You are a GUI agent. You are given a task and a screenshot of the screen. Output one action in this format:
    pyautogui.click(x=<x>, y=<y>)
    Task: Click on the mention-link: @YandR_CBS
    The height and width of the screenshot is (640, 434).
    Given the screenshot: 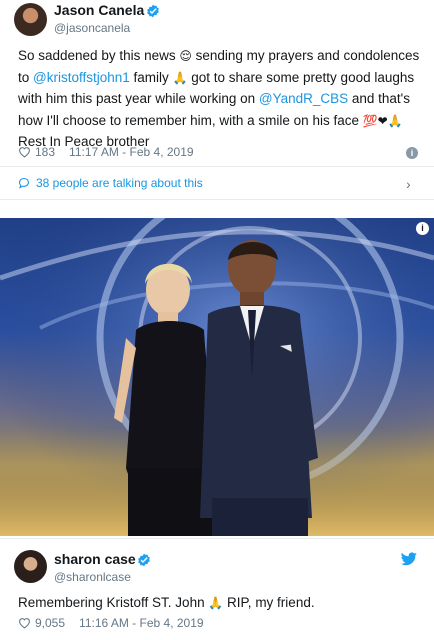 What is the action you would take?
    pyautogui.click(x=303, y=98)
    